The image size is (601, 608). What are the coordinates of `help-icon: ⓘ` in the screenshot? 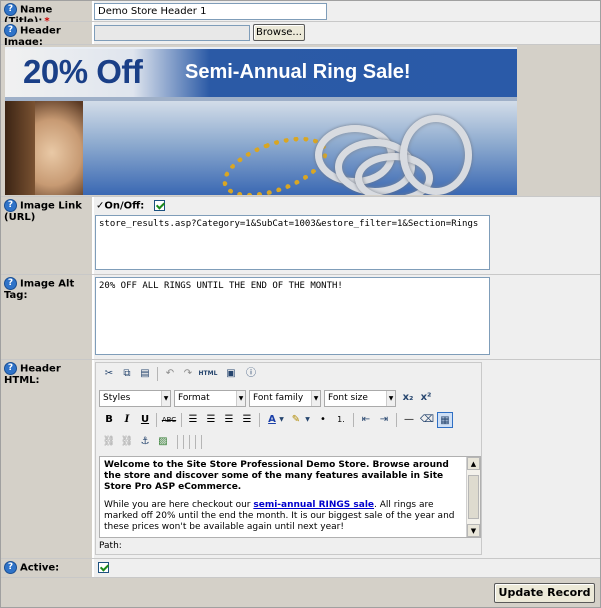 It's located at (251, 374).